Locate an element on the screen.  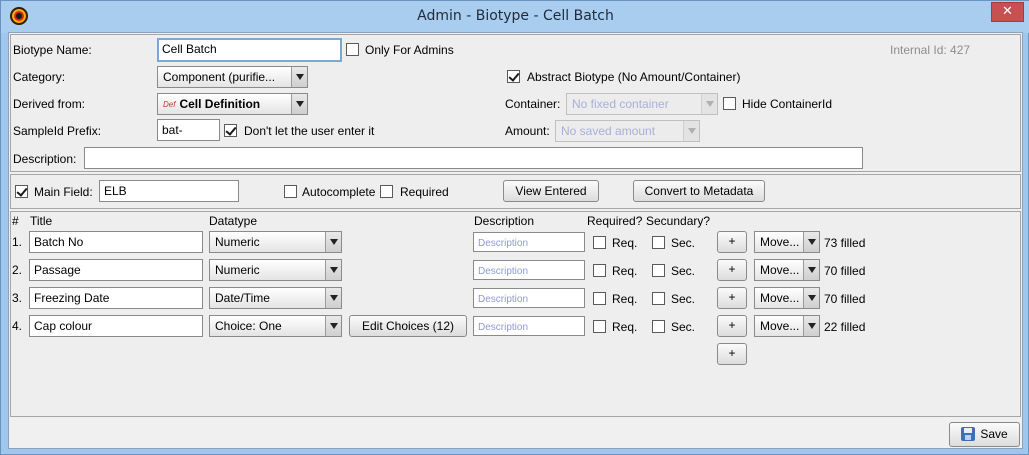
sec-label: Sec. is located at coordinates (683, 327).